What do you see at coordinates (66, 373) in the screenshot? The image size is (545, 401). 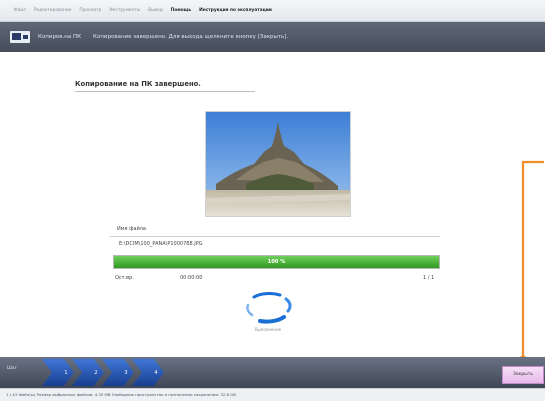 I see `step-number-1: 1` at bounding box center [66, 373].